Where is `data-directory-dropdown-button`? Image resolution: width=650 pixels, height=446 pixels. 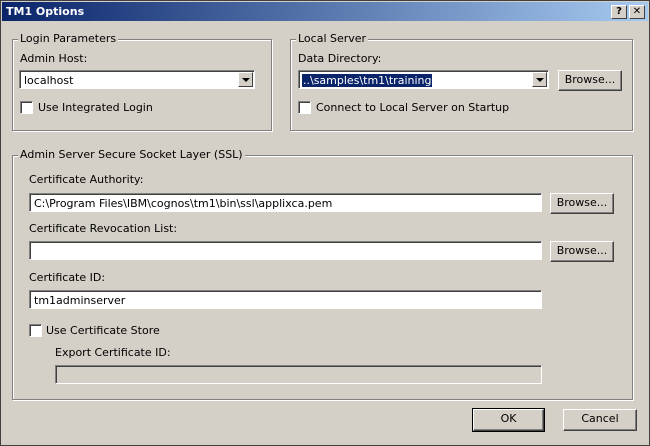 data-directory-dropdown-button is located at coordinates (539, 79).